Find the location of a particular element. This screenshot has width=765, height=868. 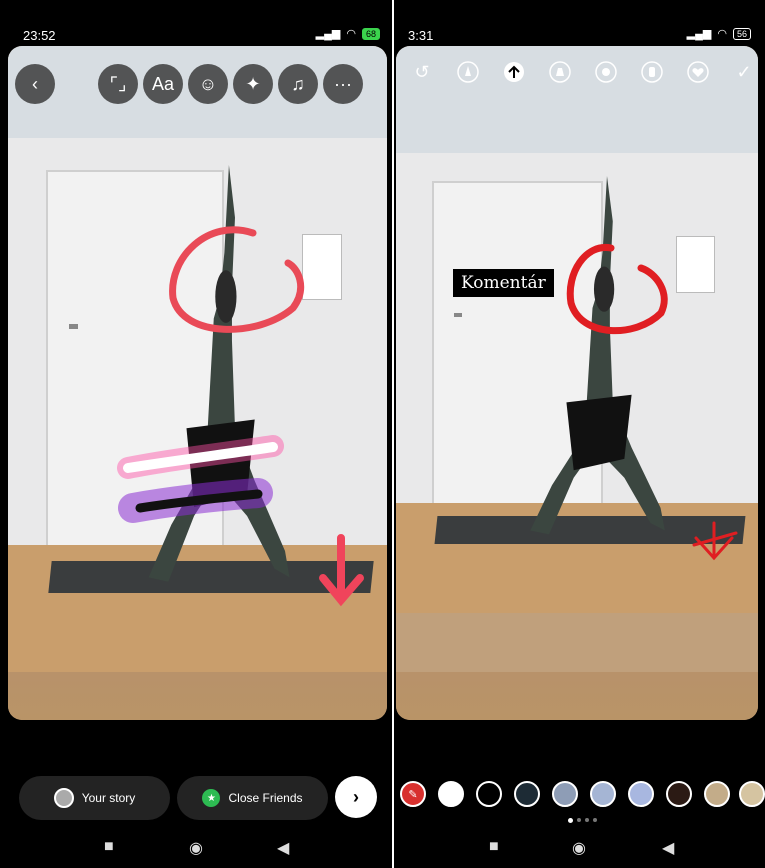

status-time: 3:31 is located at coordinates (421, 35).